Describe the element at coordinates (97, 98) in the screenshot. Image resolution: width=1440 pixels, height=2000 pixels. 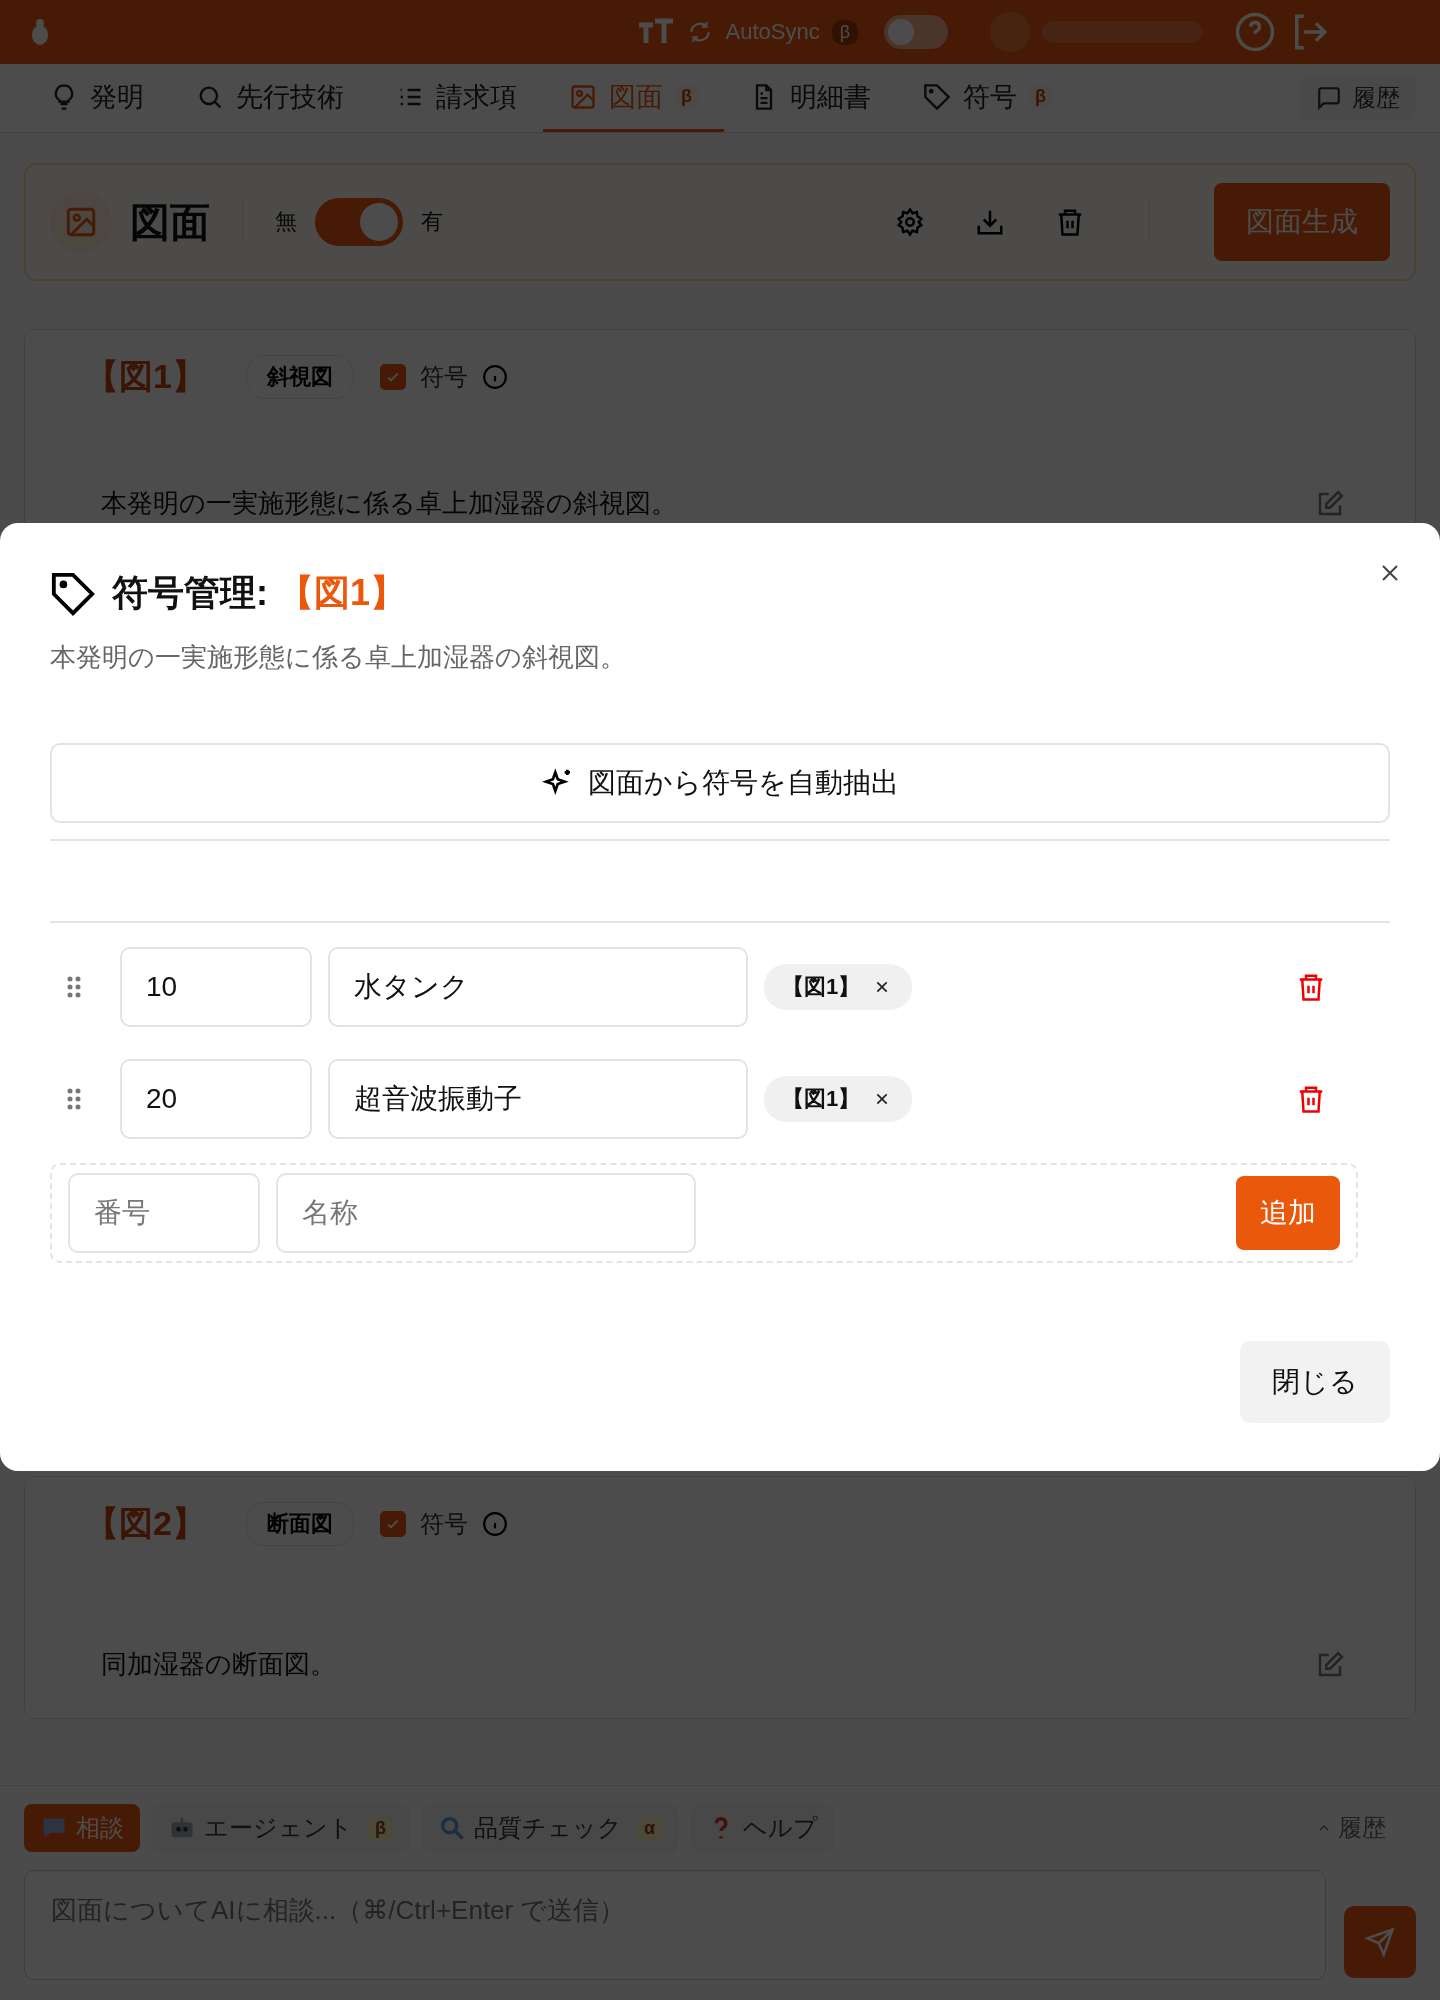
I see `nav-tab: 発明` at that location.